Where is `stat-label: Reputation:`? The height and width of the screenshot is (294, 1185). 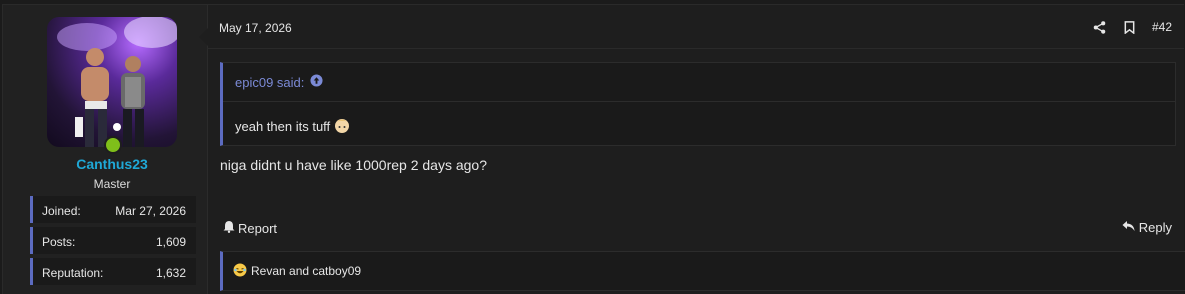
stat-label: Reputation: is located at coordinates (73, 273).